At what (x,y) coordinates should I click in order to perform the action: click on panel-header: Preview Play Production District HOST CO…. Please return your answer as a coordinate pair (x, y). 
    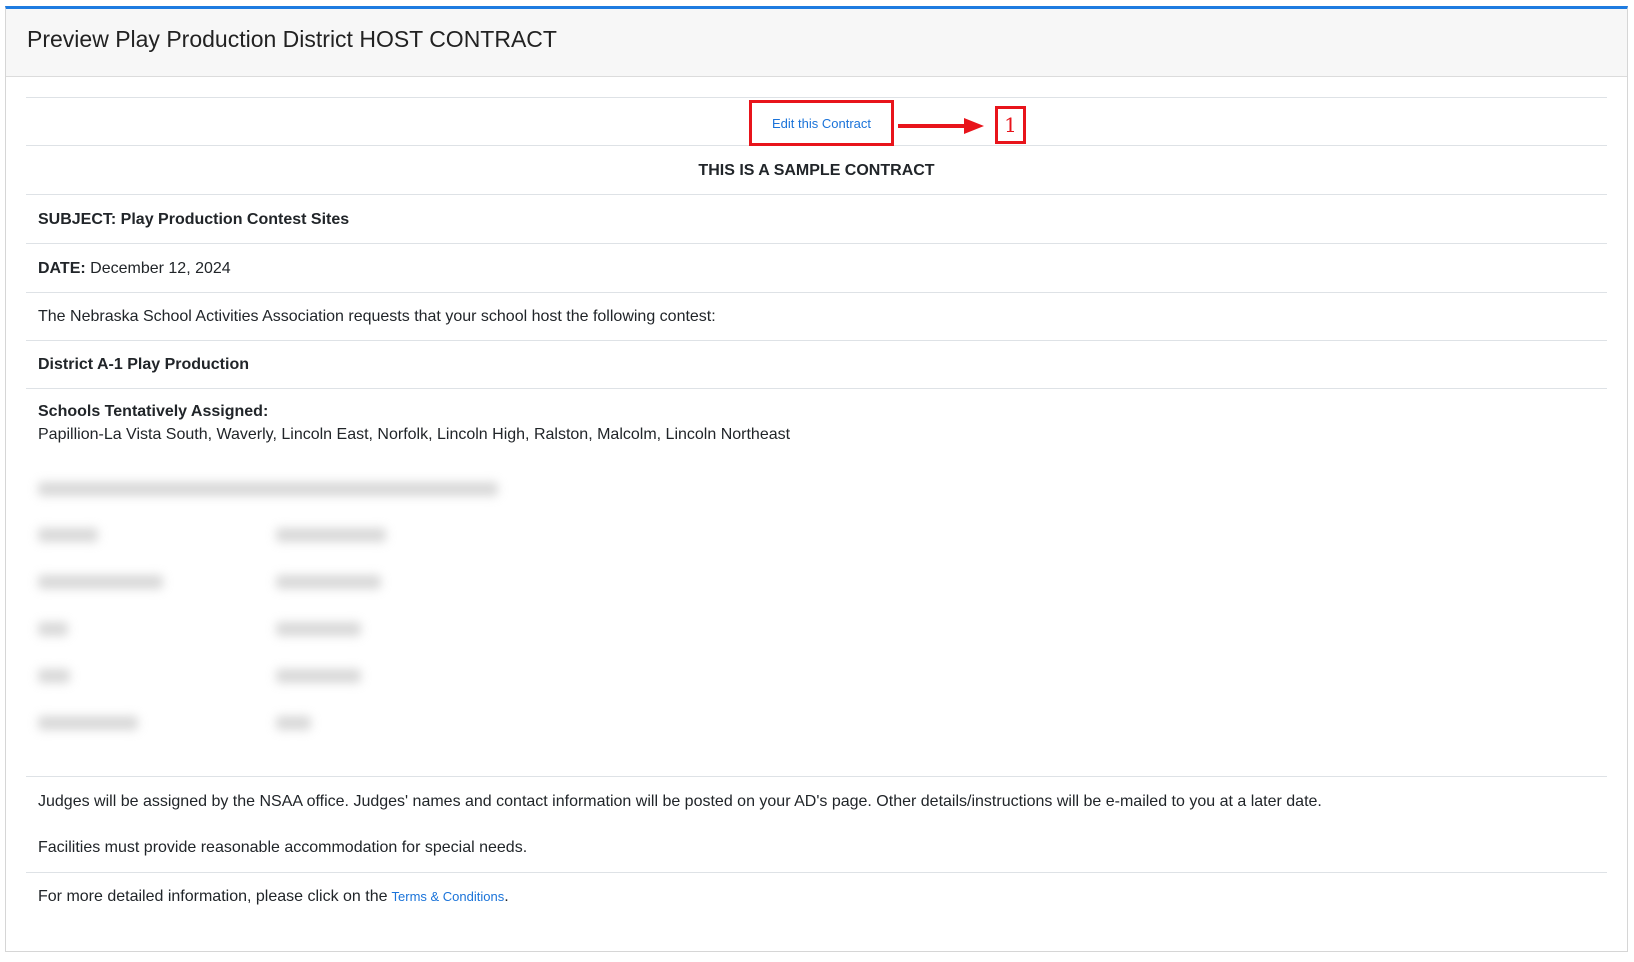
    Looking at the image, I should click on (816, 43).